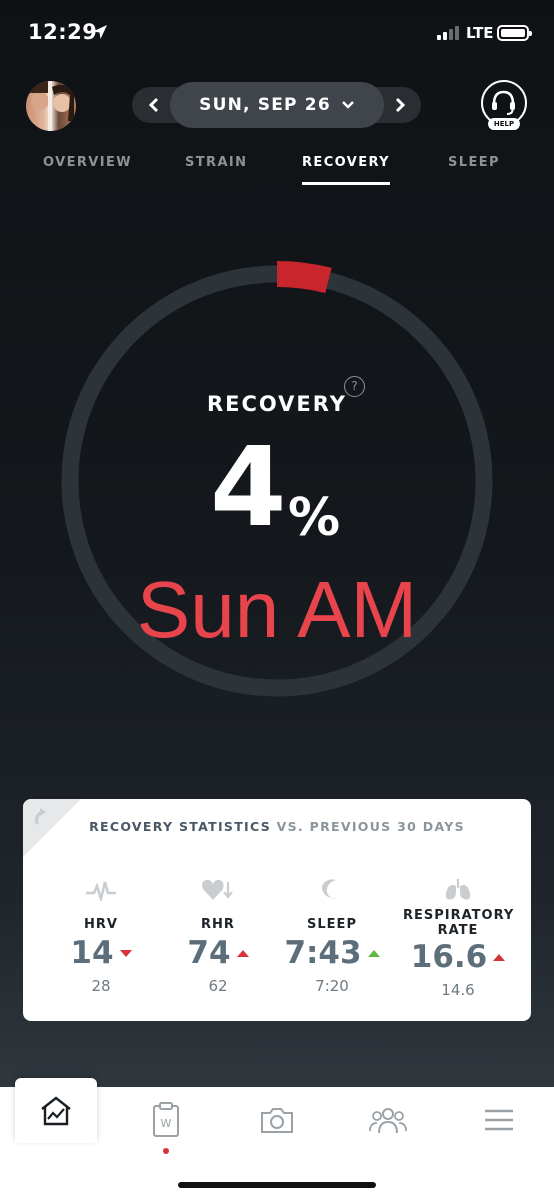 This screenshot has width=554, height=1200. I want to click on lungs-icon, so click(458, 889).